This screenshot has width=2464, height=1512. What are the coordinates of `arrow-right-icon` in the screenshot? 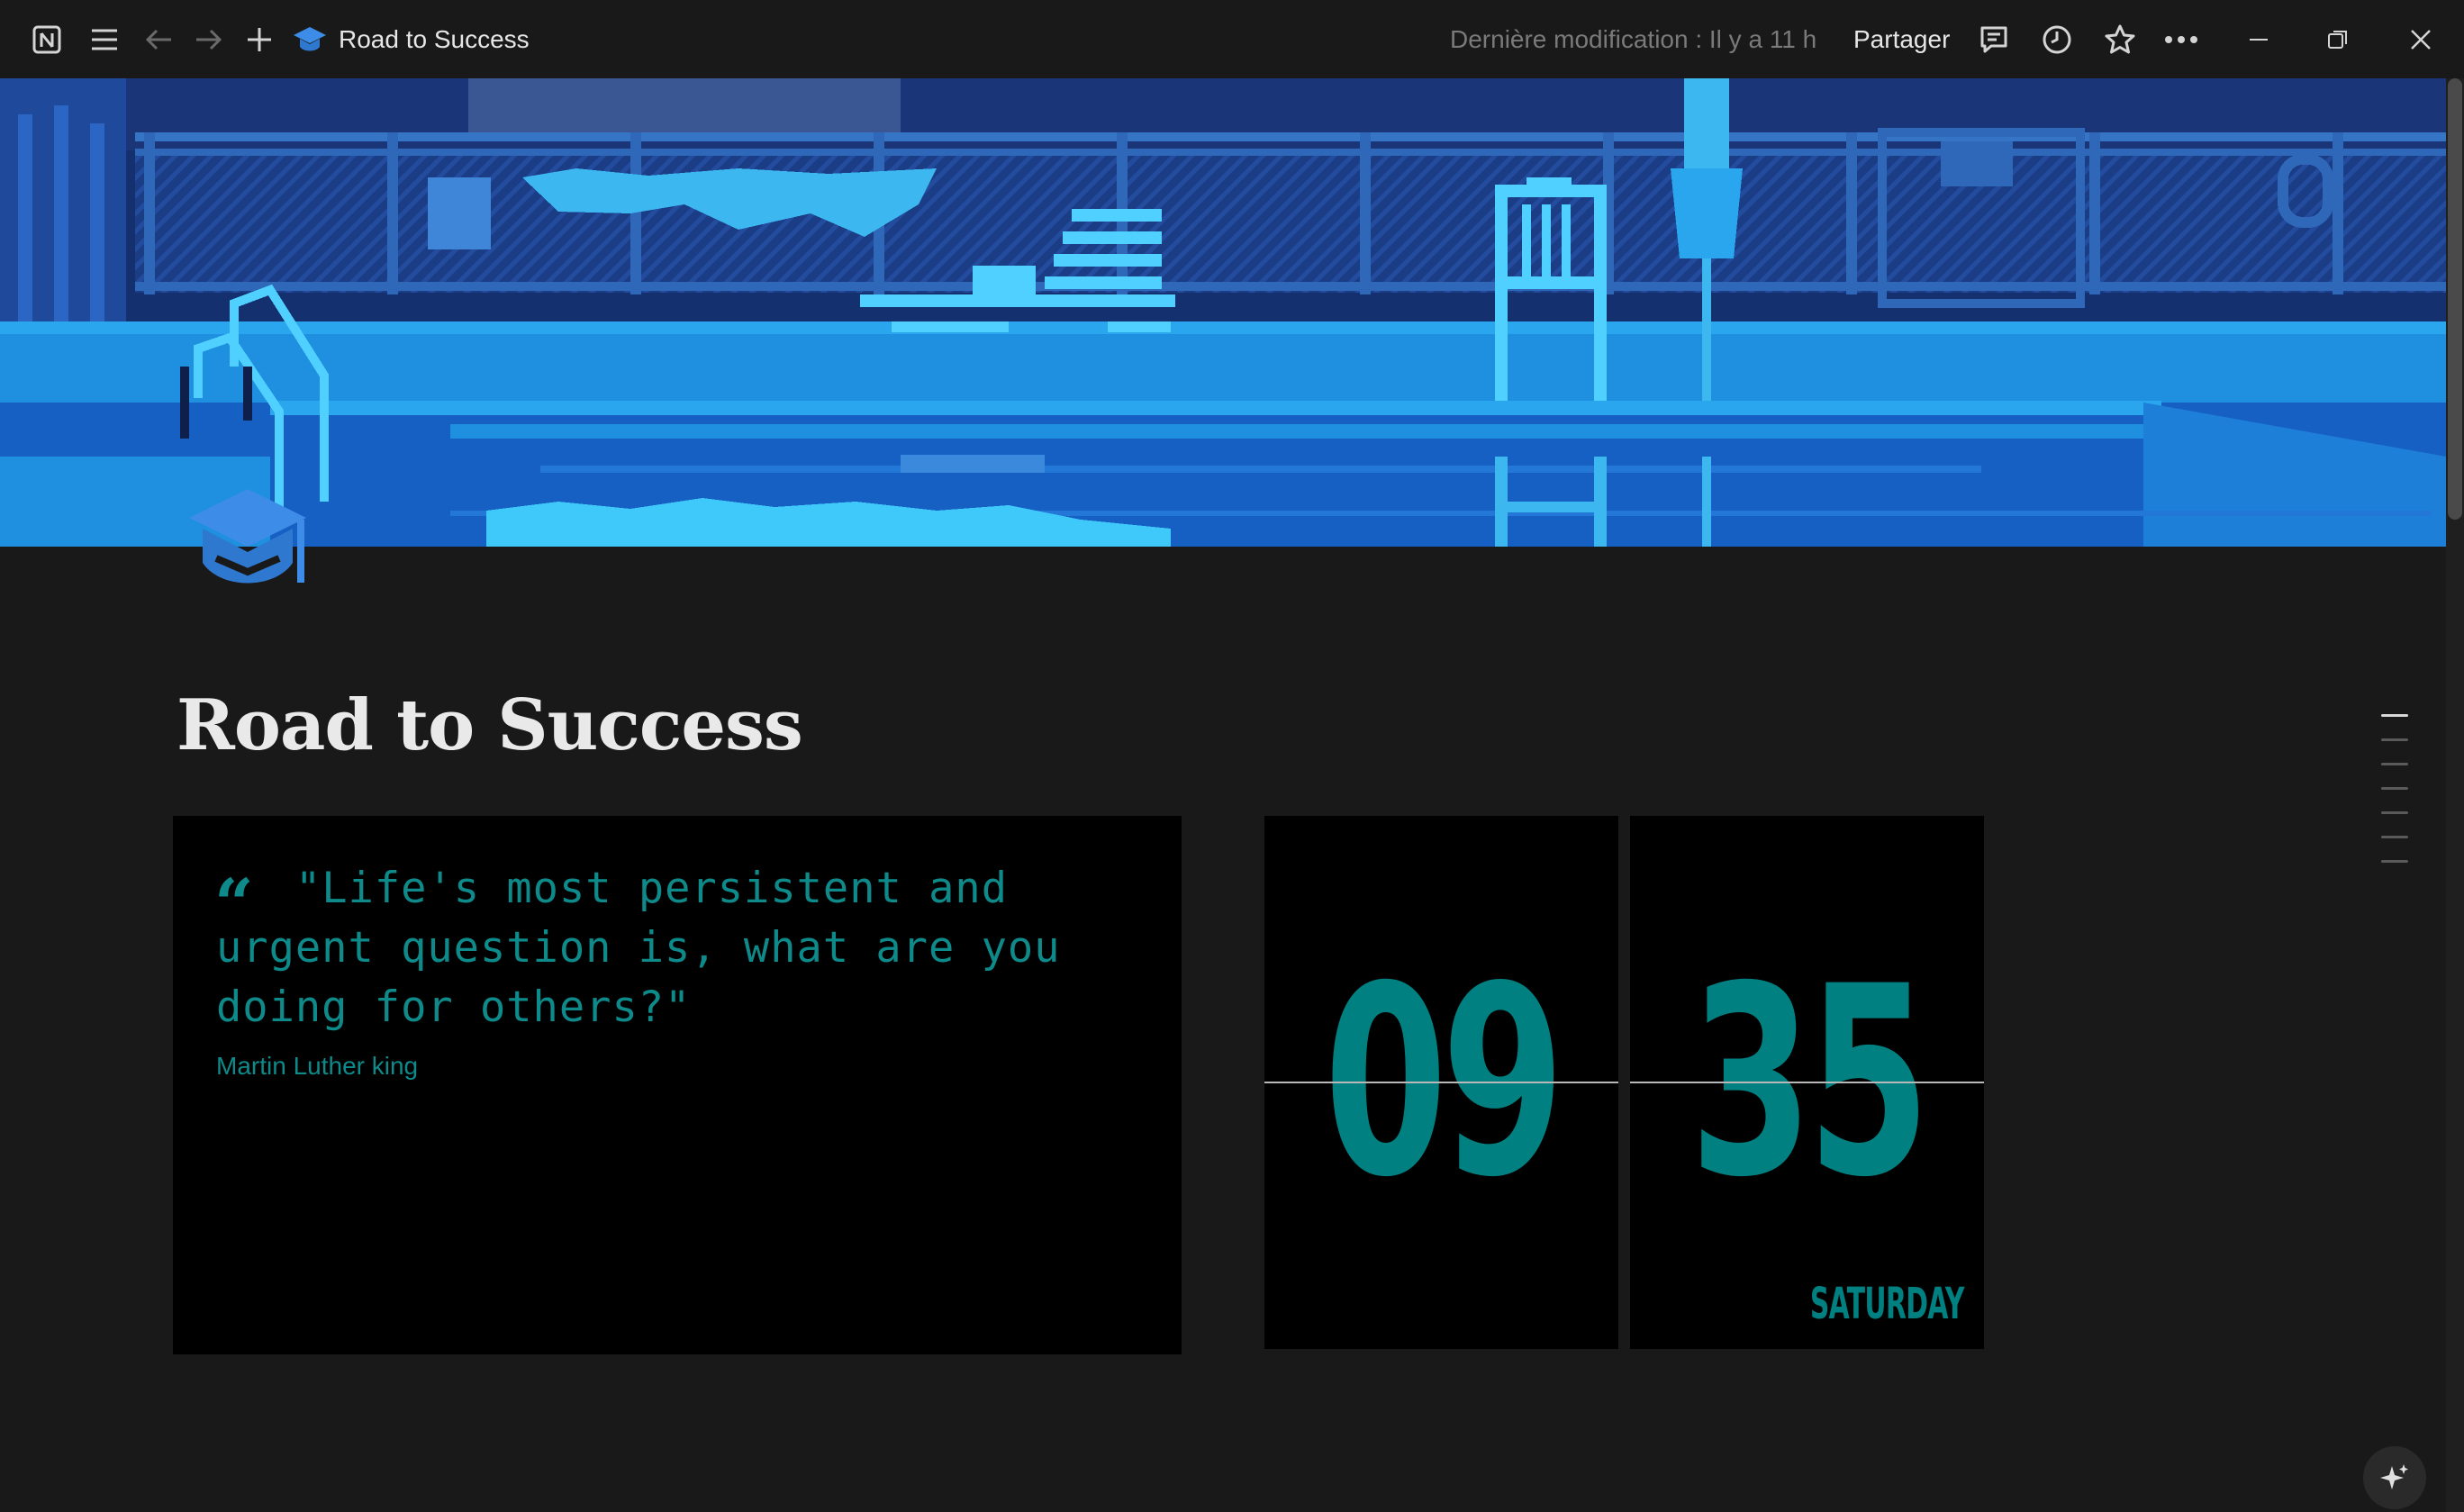 It's located at (209, 39).